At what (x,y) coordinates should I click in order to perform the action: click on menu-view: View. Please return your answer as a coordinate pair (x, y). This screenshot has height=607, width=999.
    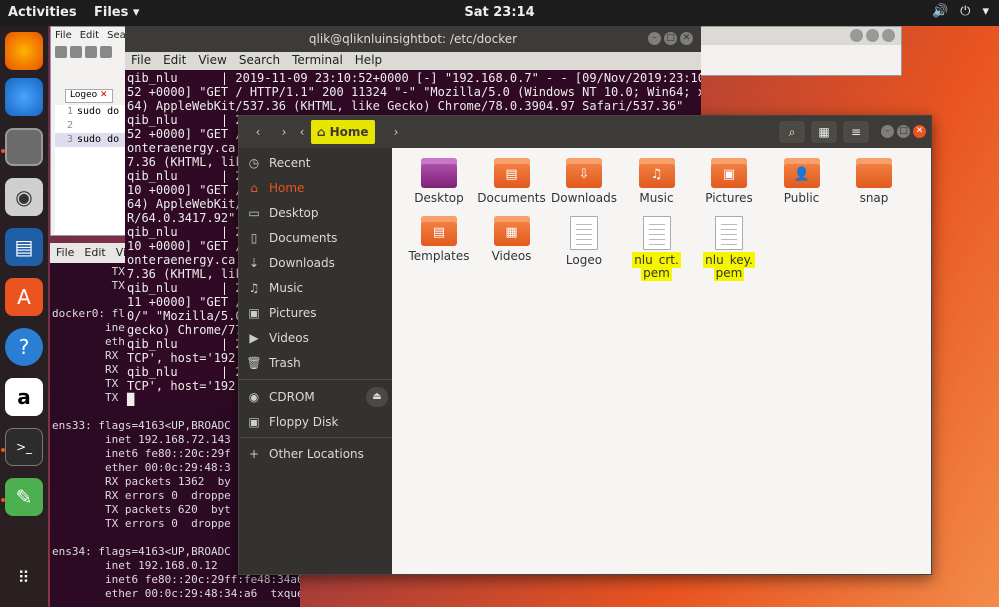
    Looking at the image, I should click on (212, 61).